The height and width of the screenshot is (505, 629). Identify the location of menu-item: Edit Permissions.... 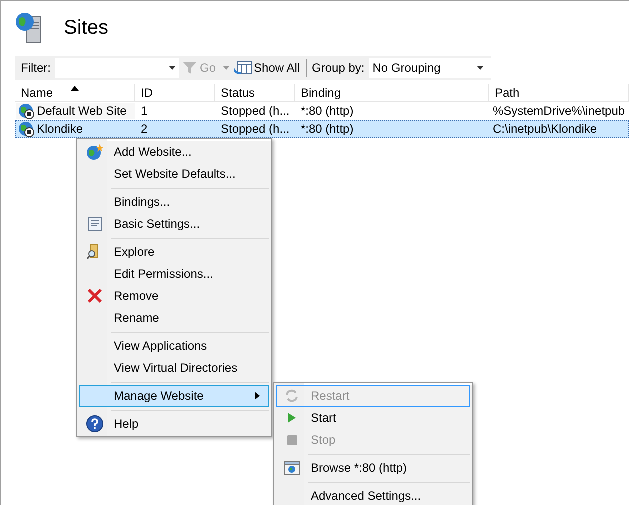
(174, 274).